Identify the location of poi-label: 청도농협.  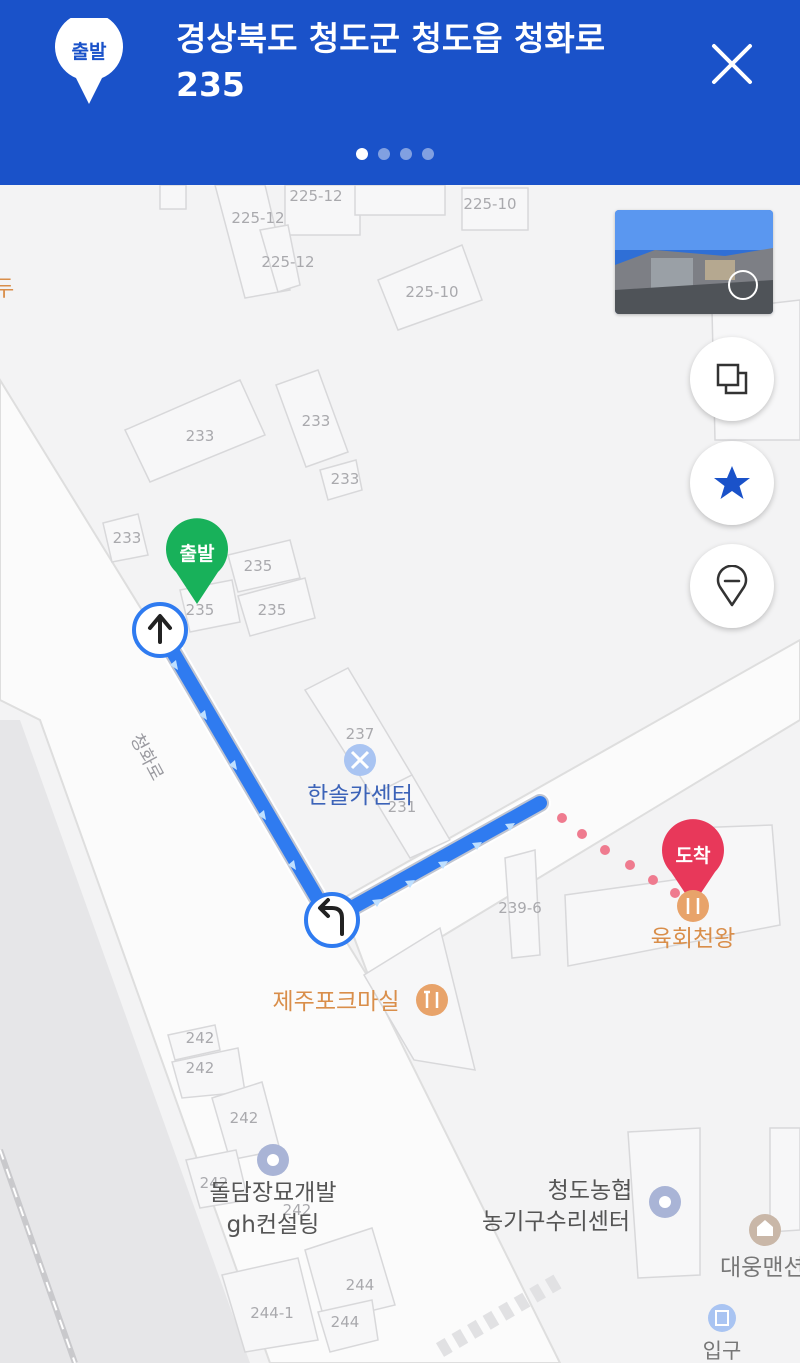
(590, 1191).